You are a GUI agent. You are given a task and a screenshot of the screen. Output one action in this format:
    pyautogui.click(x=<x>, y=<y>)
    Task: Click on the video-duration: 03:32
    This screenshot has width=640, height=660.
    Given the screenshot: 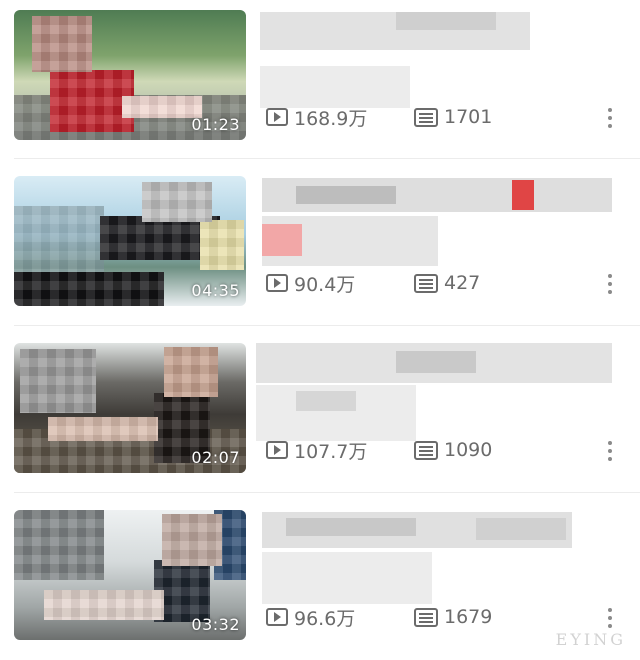 What is the action you would take?
    pyautogui.click(x=215, y=624)
    